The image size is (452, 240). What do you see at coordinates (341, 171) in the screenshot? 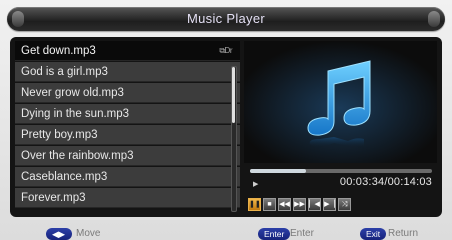
I see `playback-progress-bar` at bounding box center [341, 171].